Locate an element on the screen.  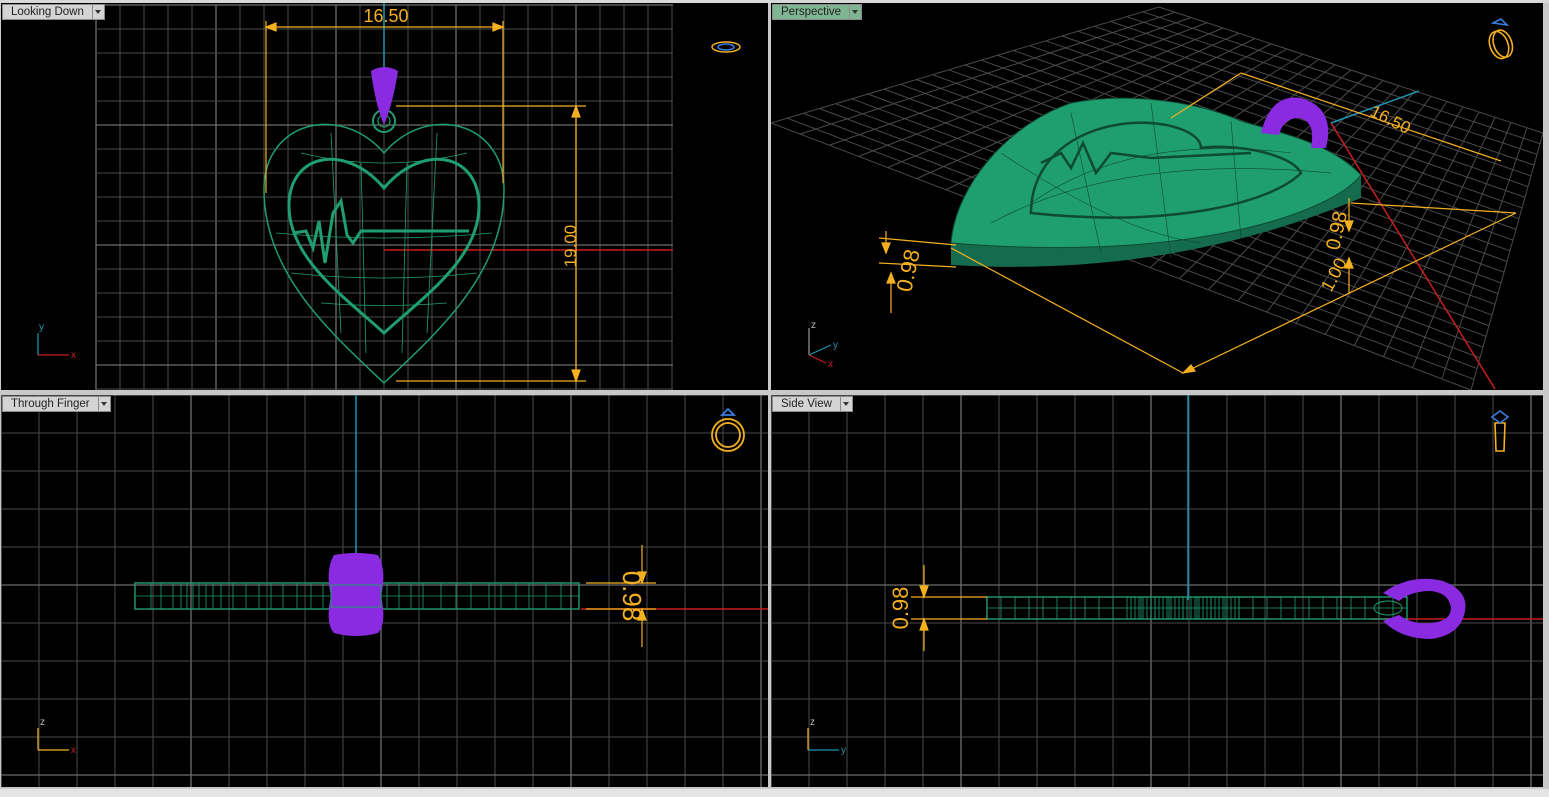
viewport-tab-side-view: Side View is located at coordinates (812, 404).